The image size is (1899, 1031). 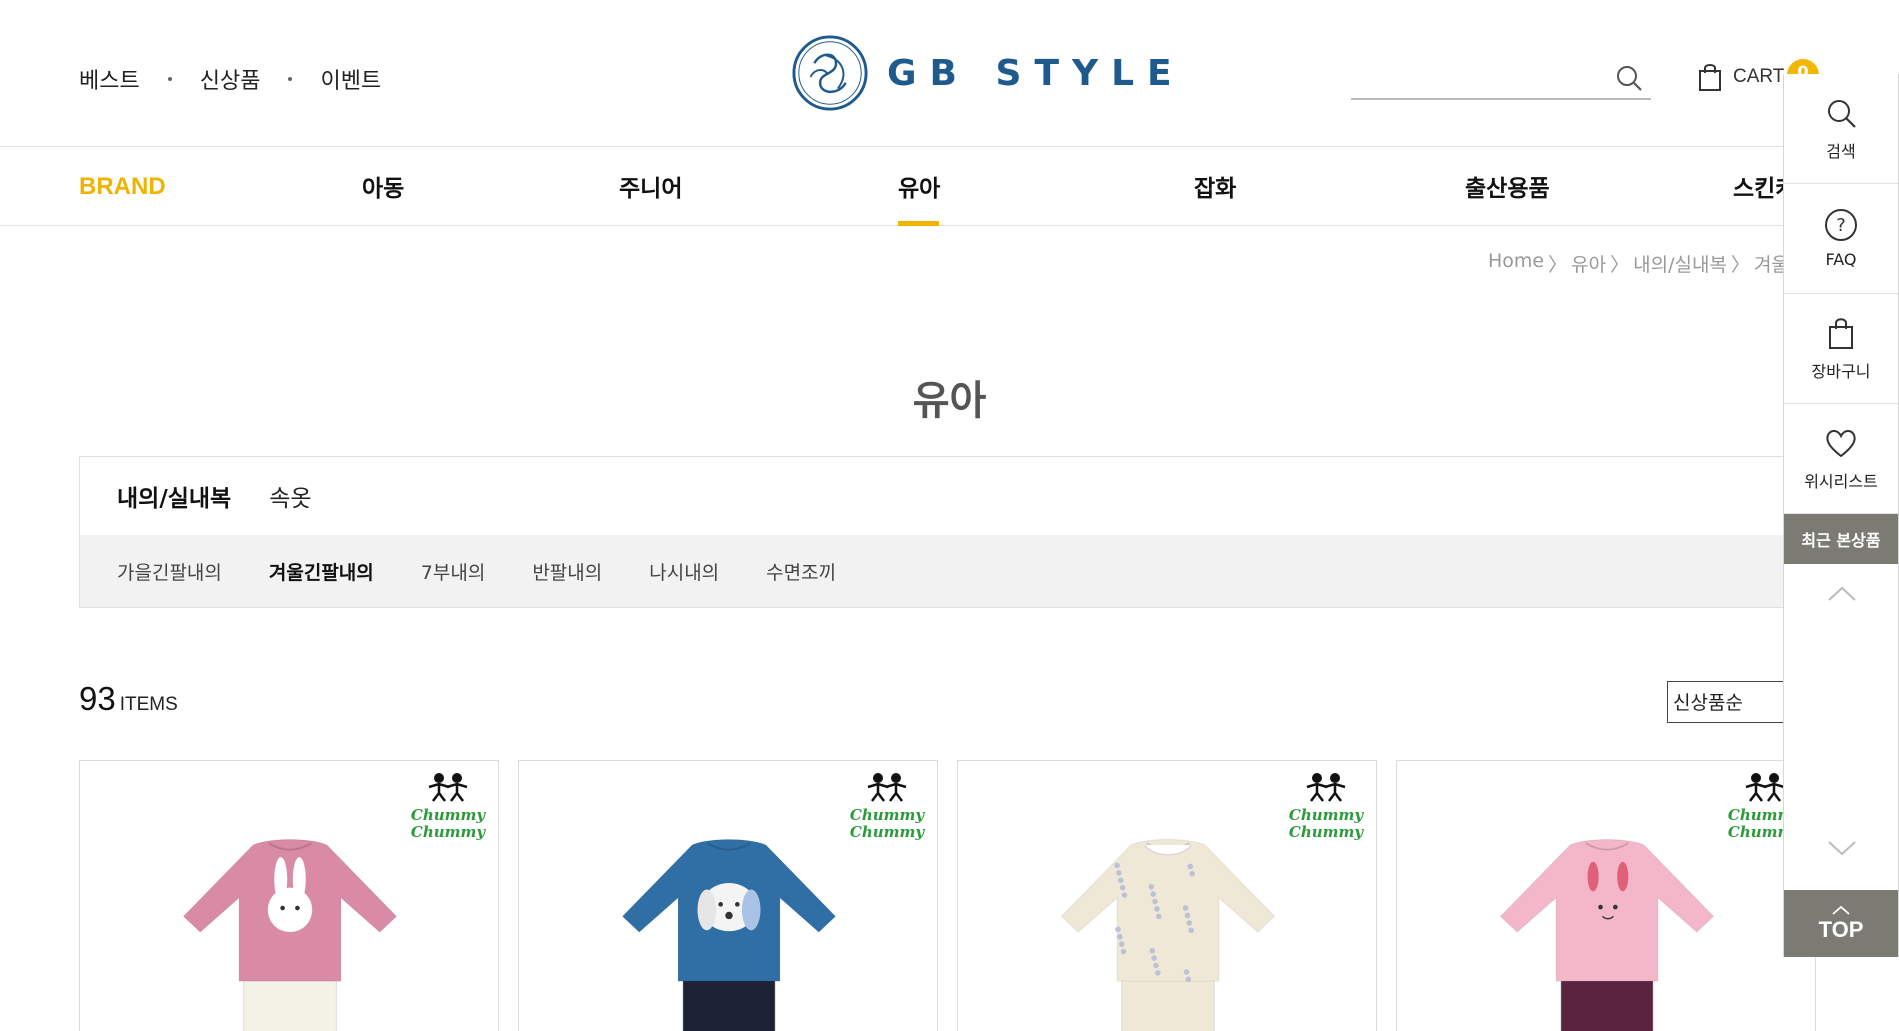 I want to click on cart-link: CART, so click(x=1740, y=77).